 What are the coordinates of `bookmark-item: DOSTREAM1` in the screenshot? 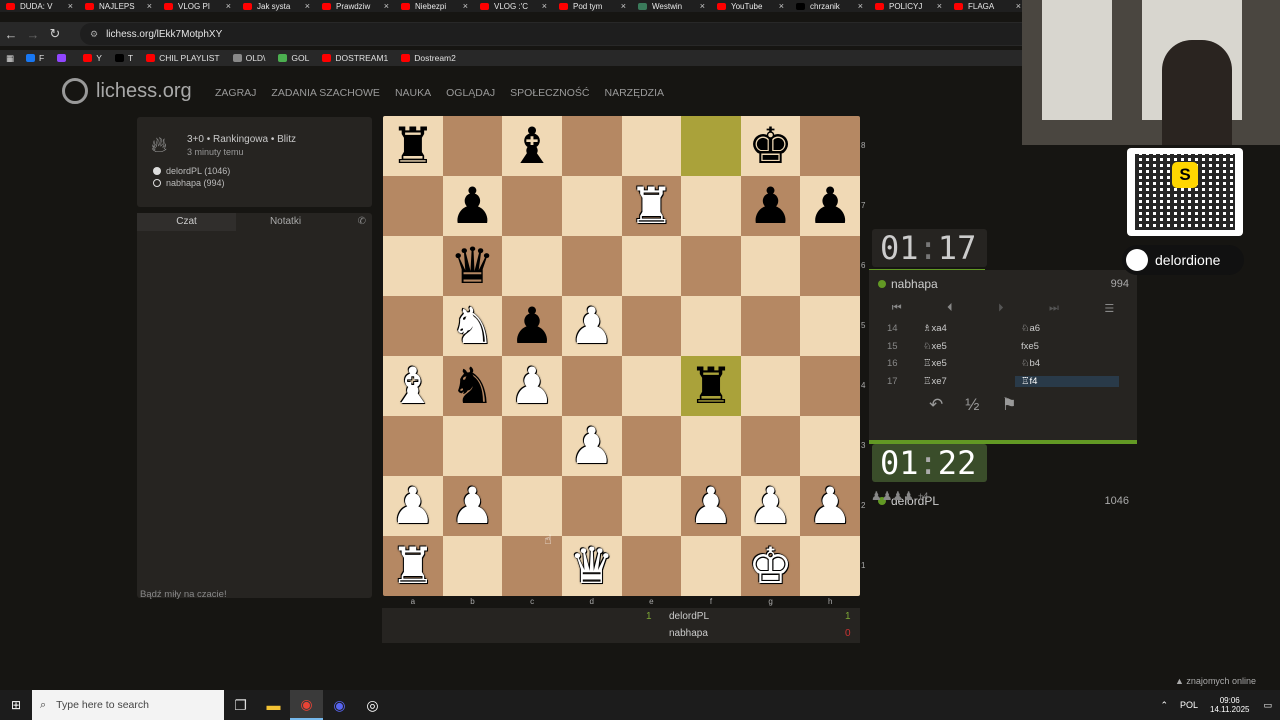 It's located at (355, 58).